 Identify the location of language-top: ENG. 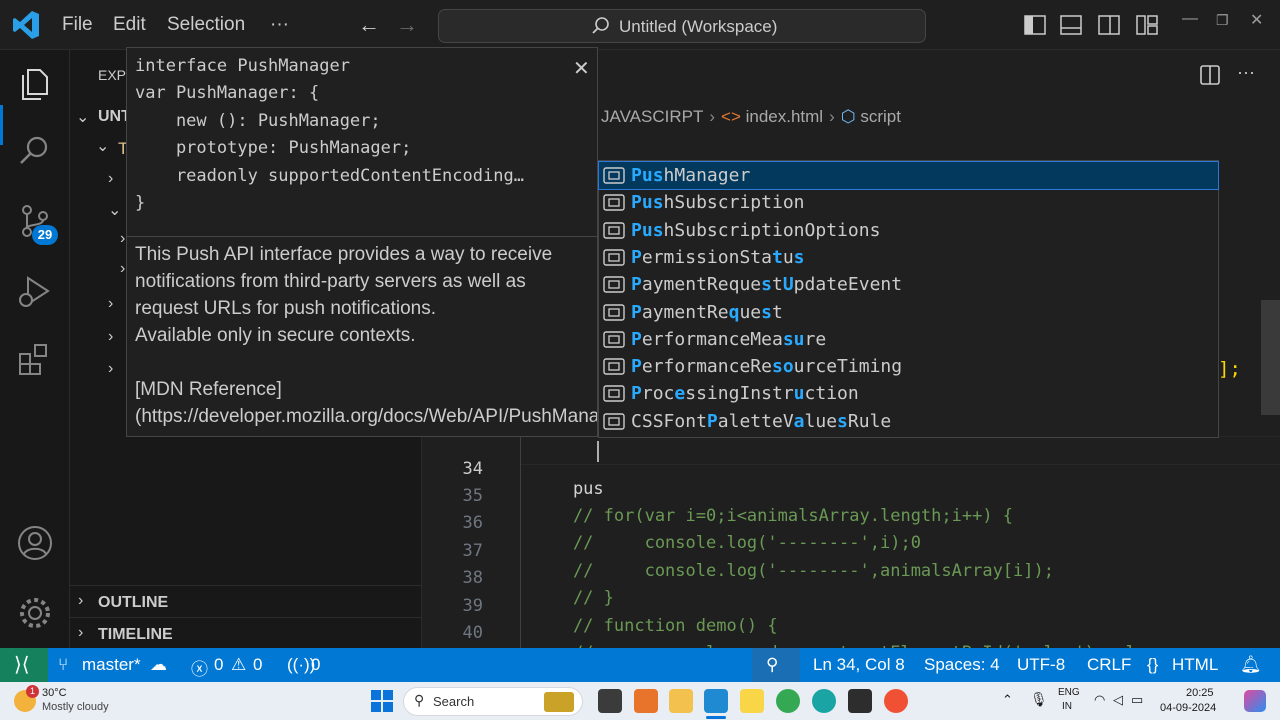
(1069, 692).